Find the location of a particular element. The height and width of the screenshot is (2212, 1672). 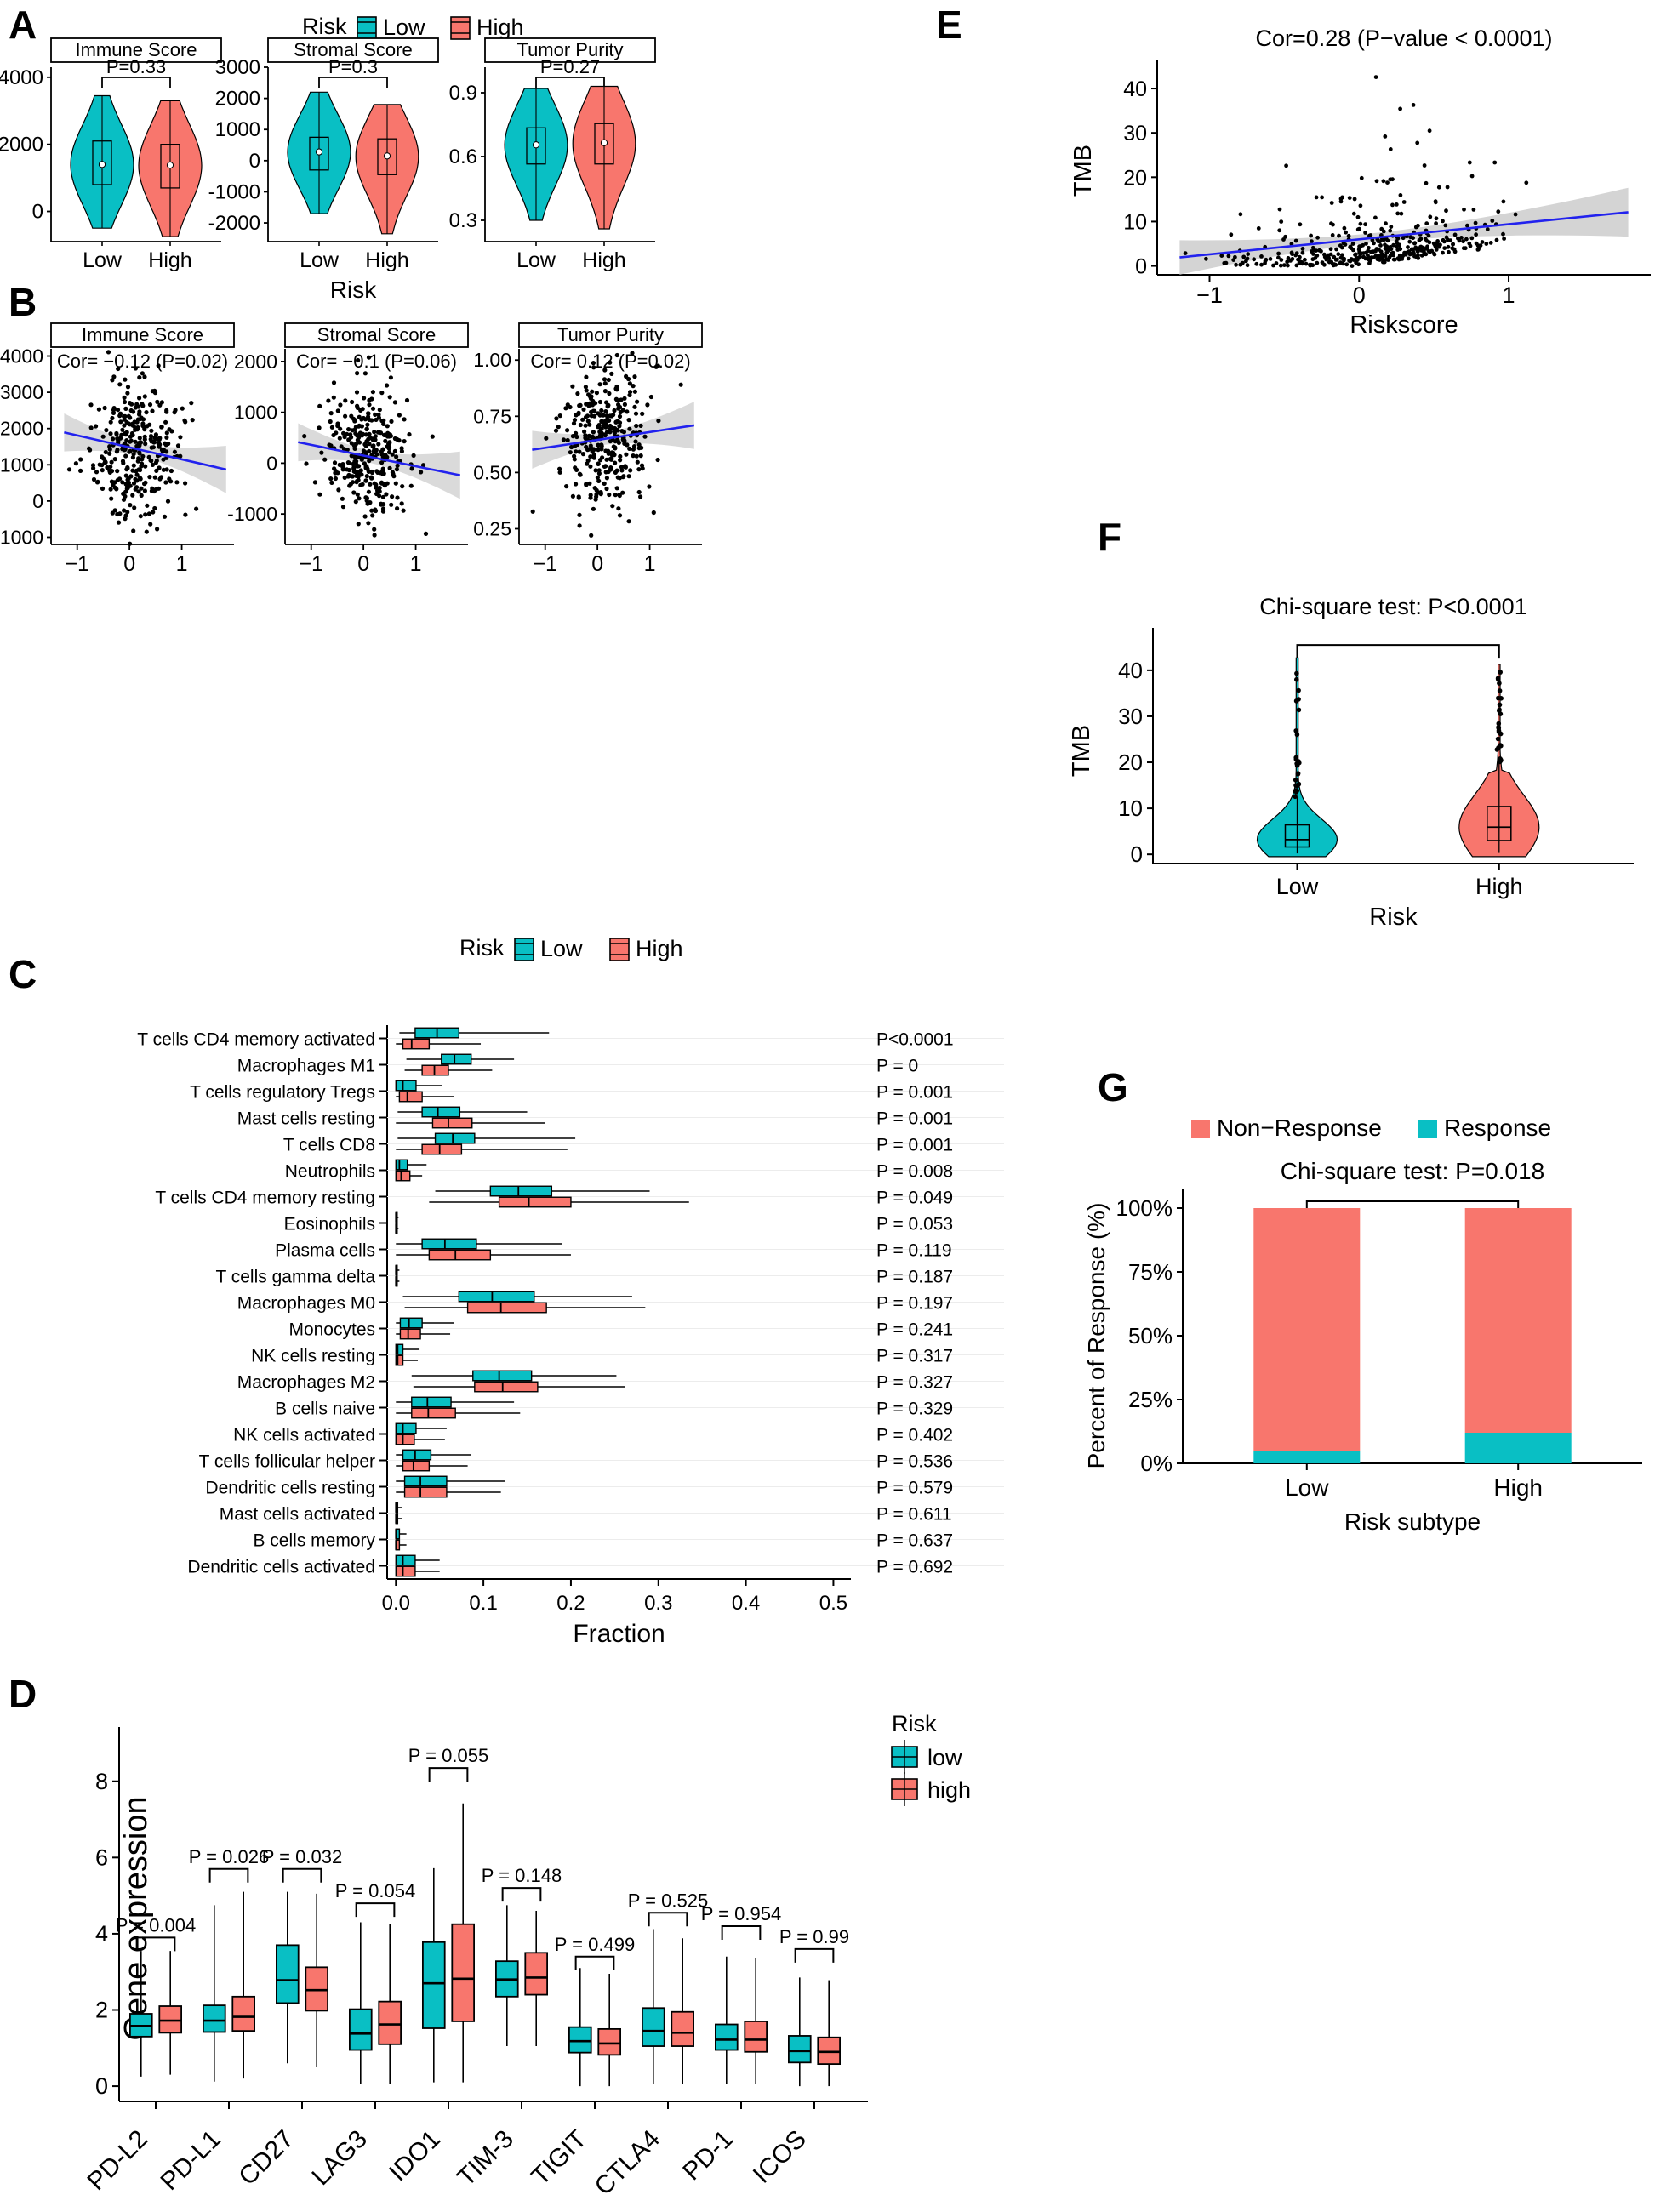

panel-g-legend: Non−Response Response is located at coordinates (1371, 1128).